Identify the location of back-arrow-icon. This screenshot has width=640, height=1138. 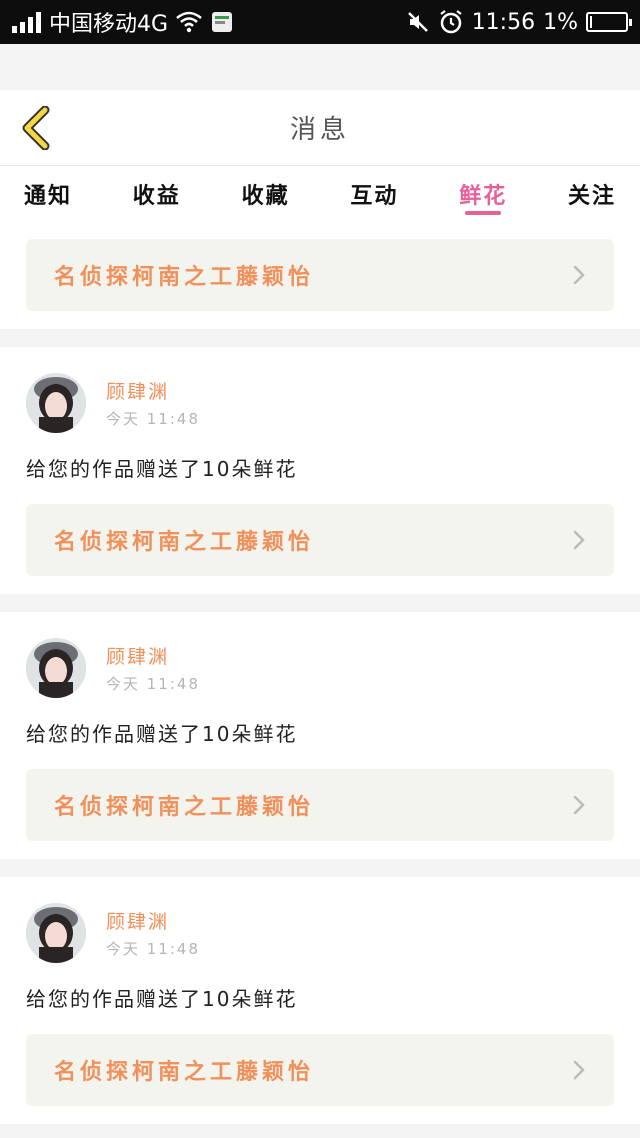
(36, 128).